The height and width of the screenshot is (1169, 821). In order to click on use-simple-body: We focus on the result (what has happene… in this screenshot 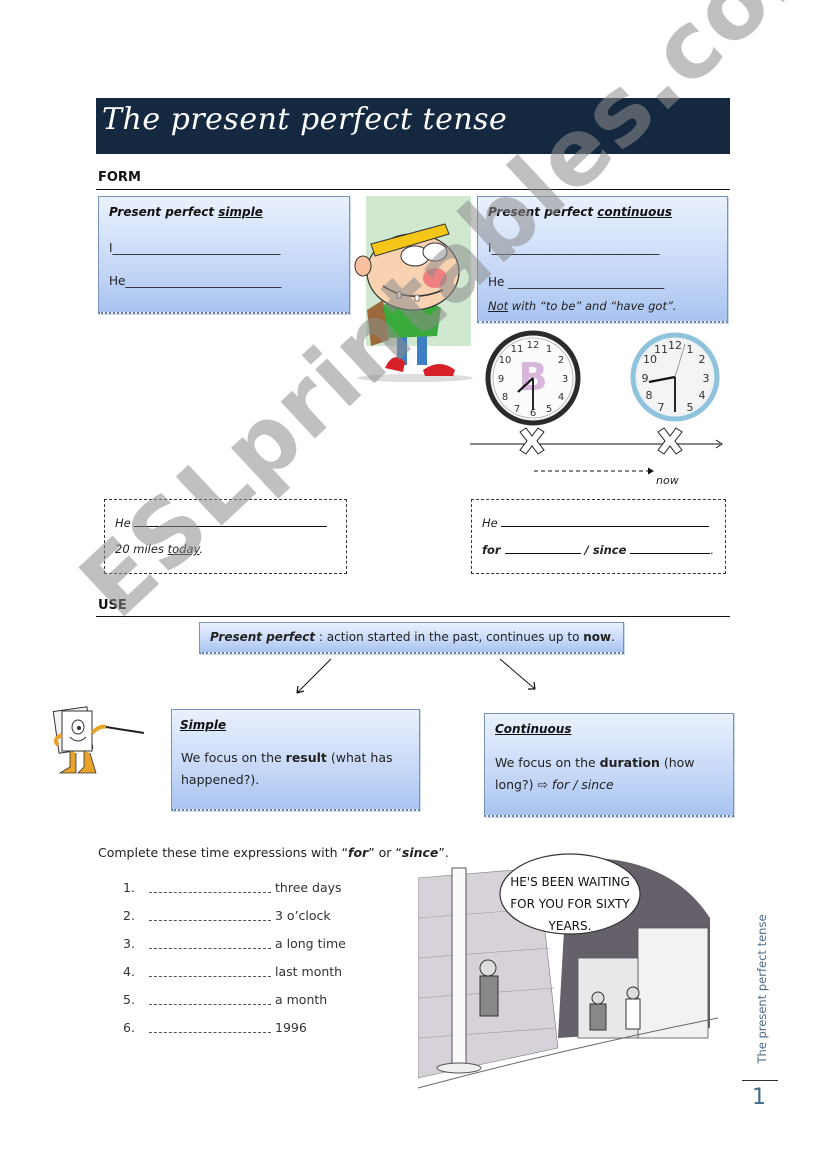, I will do `click(293, 769)`.